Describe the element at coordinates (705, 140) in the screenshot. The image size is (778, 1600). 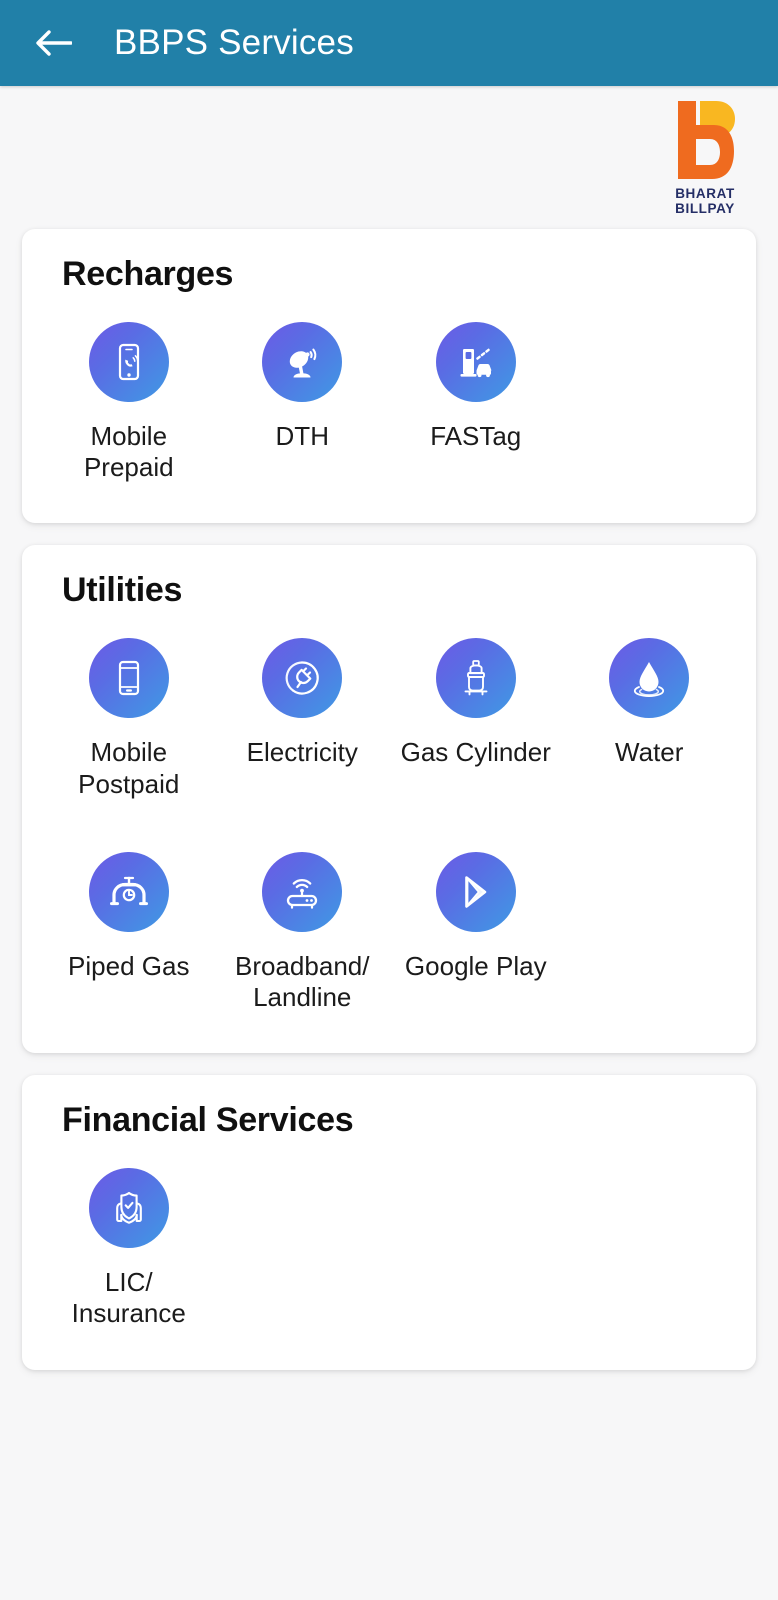
I see `bharat-billpay-mark-icon` at that location.